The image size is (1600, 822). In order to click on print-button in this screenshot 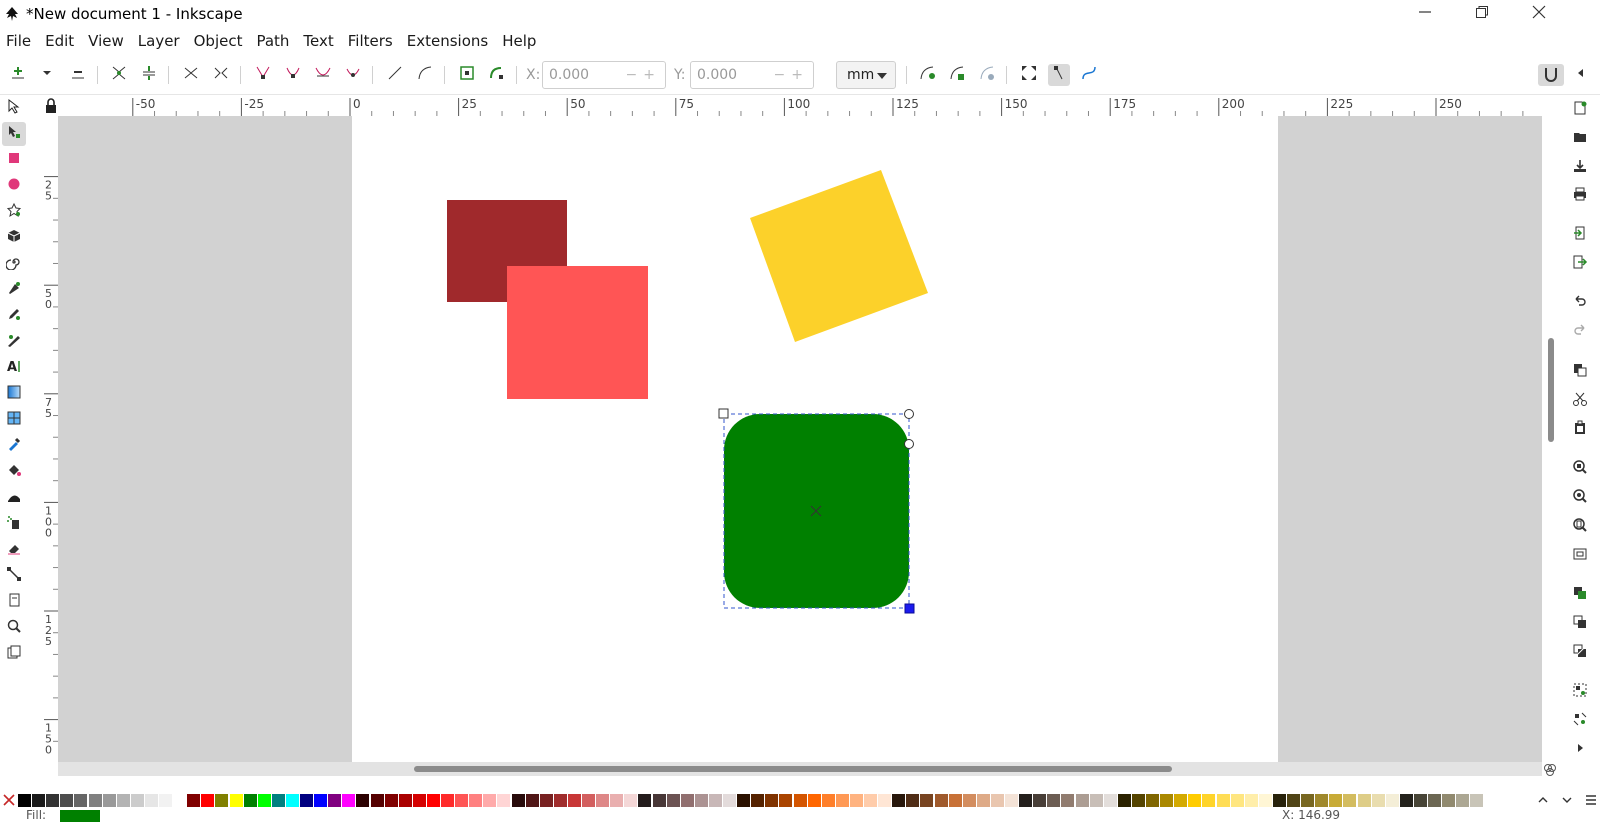, I will do `click(1580, 196)`.